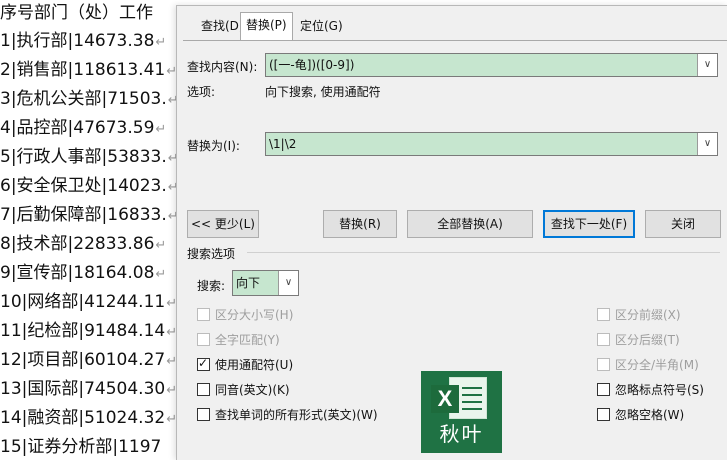 The width and height of the screenshot is (727, 460). I want to click on close-button: 关闭, so click(683, 224).